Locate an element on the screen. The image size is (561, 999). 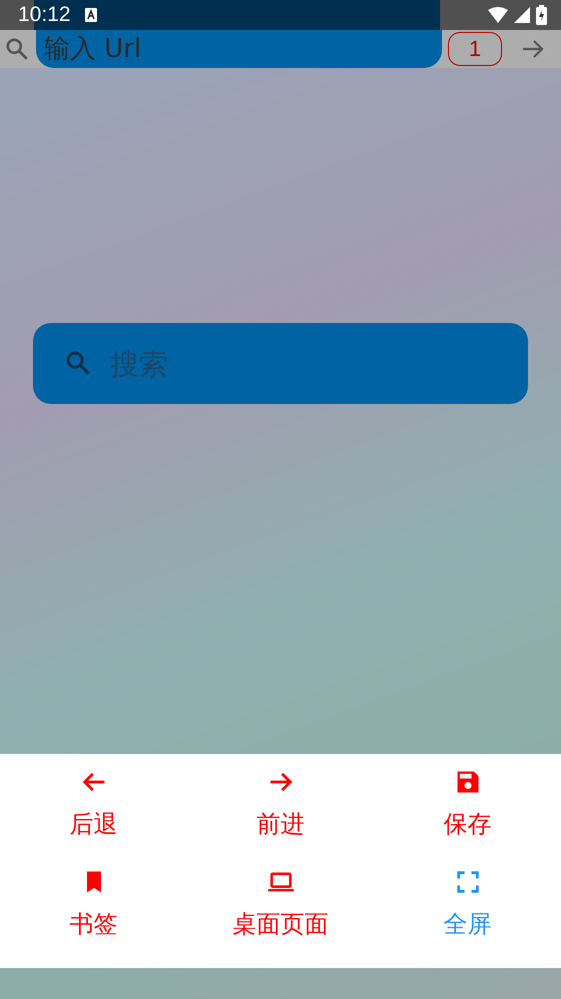
battery-icon is located at coordinates (541, 15).